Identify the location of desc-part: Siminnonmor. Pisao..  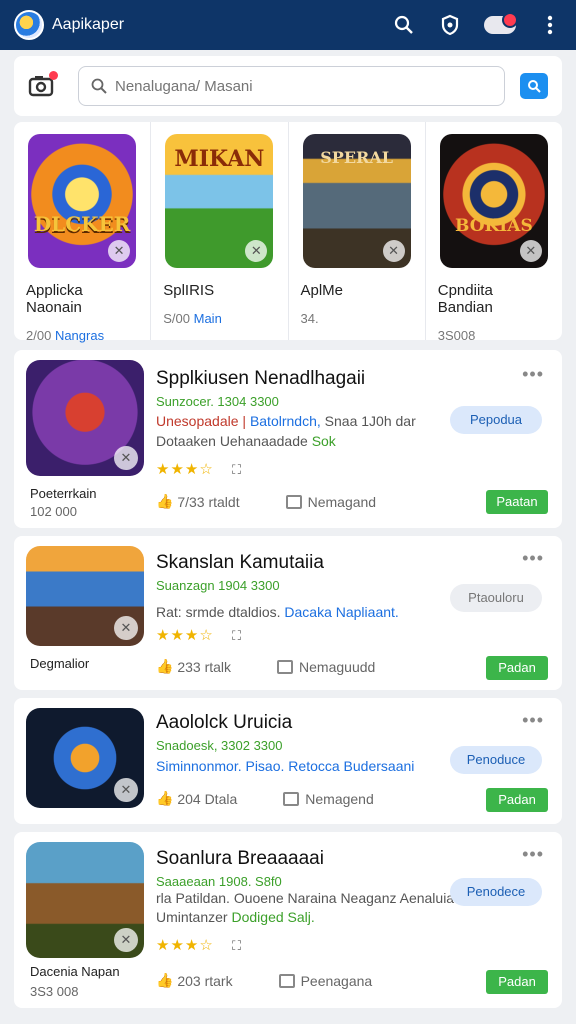
(220, 766).